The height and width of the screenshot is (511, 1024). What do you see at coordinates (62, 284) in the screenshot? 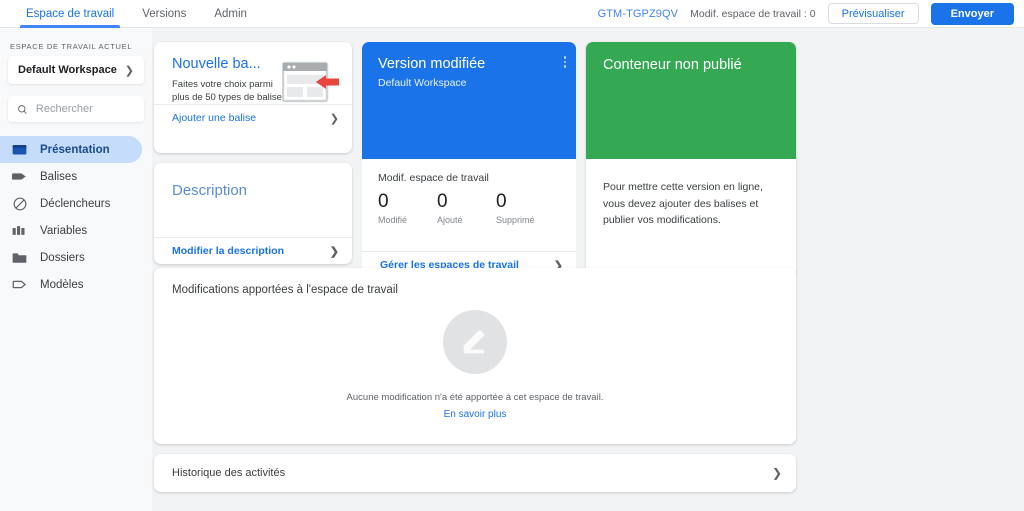
I see `sidebar-item-label: Modèles` at bounding box center [62, 284].